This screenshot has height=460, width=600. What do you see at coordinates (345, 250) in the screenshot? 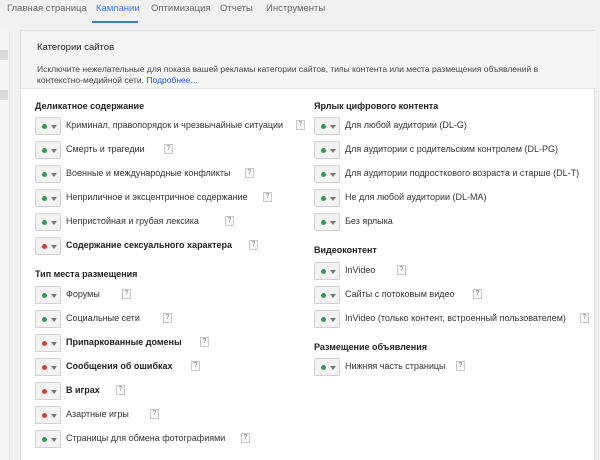
I see `section-heading-video: Видеоконтент` at bounding box center [345, 250].